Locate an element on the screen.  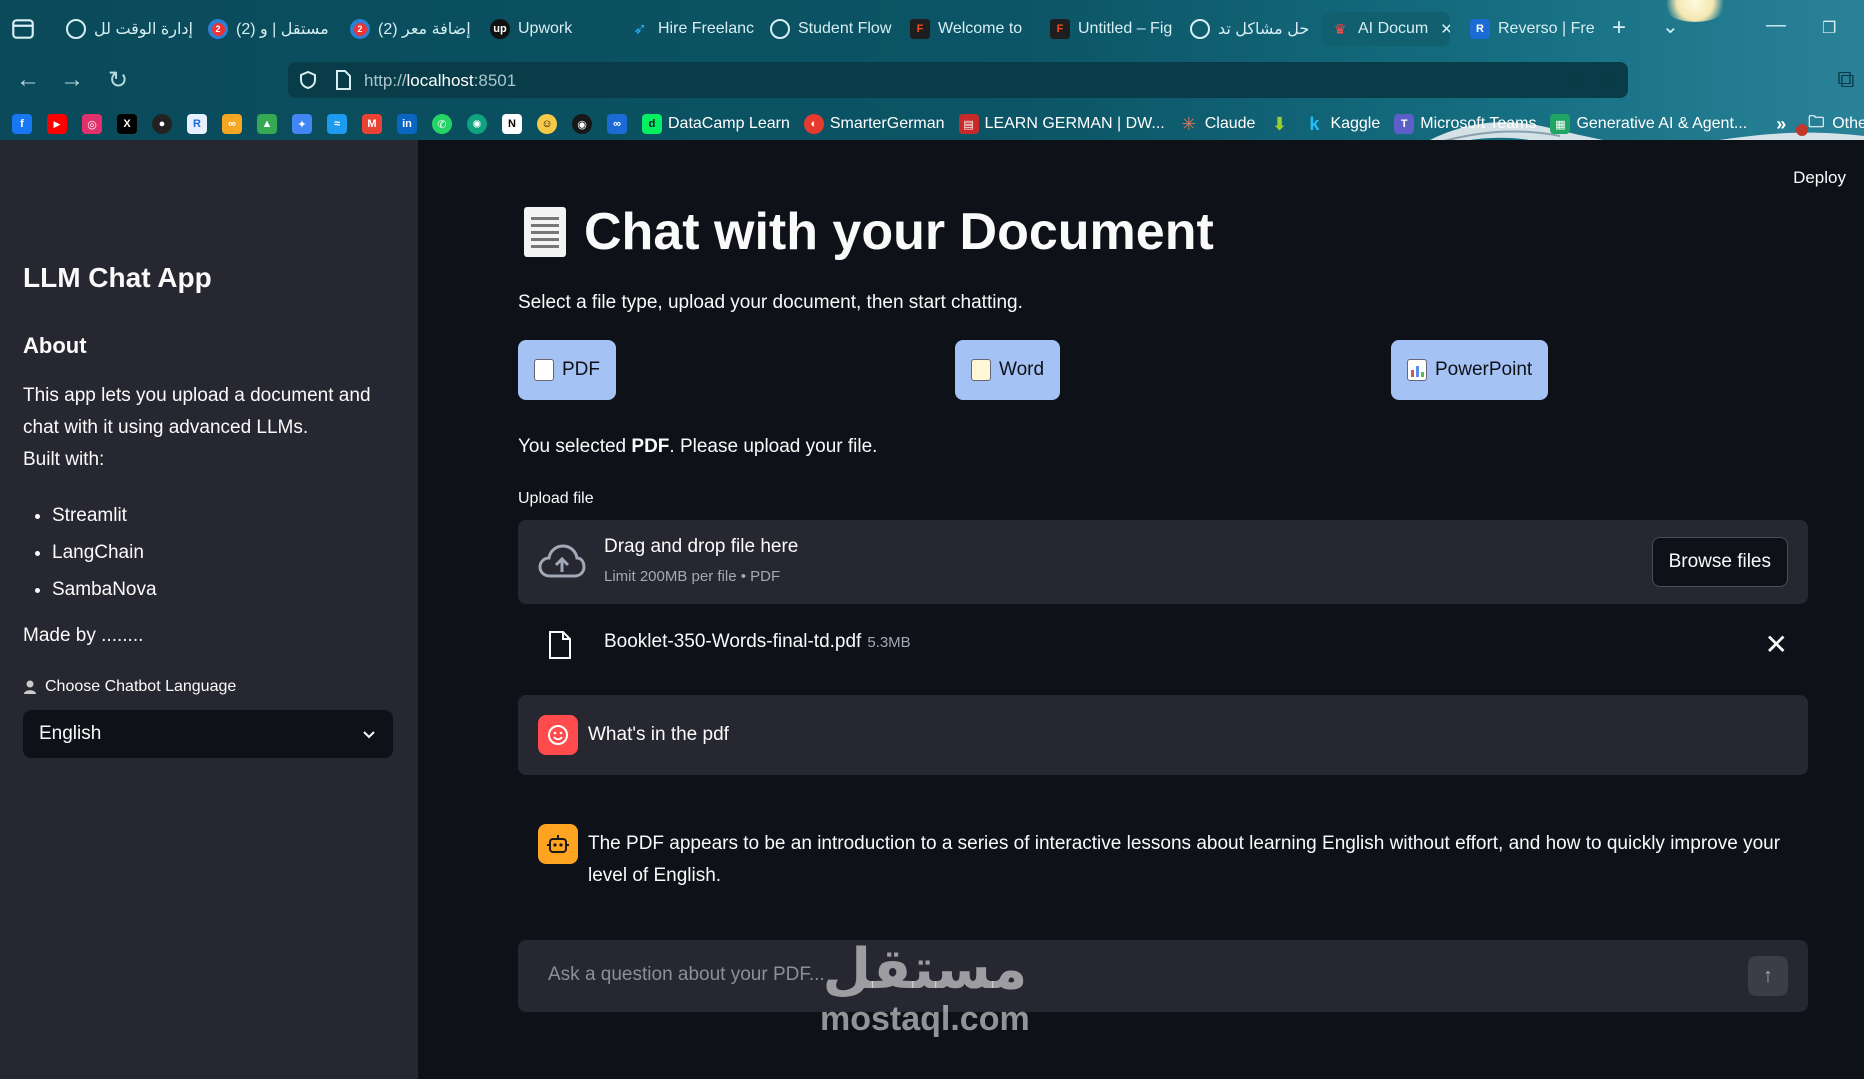
drive-icon: ▲ is located at coordinates (267, 124).